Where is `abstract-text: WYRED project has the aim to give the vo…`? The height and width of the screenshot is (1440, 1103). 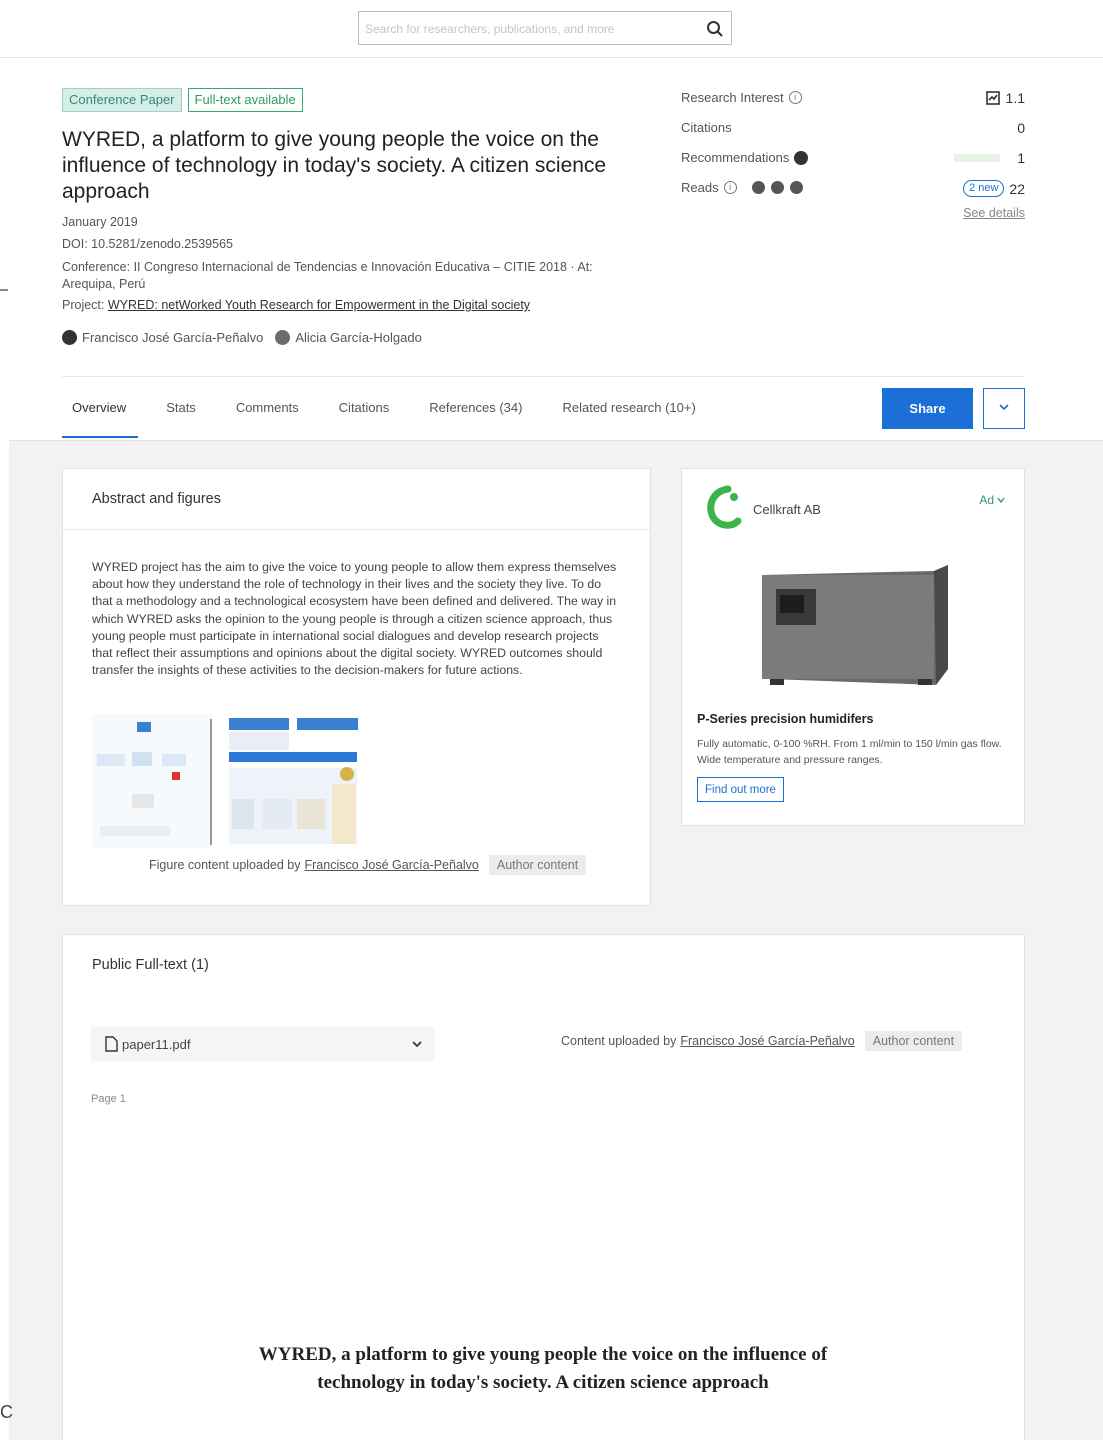 abstract-text: WYRED project has the aim to give the vo… is located at coordinates (354, 619).